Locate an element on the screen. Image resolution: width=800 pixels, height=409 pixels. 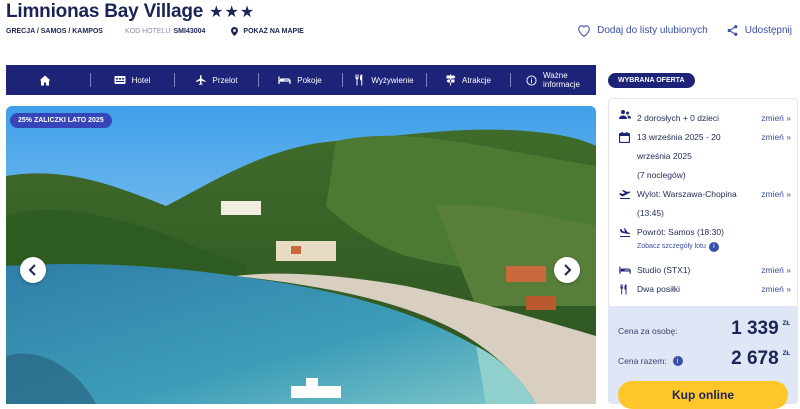
add-to-favorites-button: Dodaj do listy ulubionych is located at coordinates (642, 30).